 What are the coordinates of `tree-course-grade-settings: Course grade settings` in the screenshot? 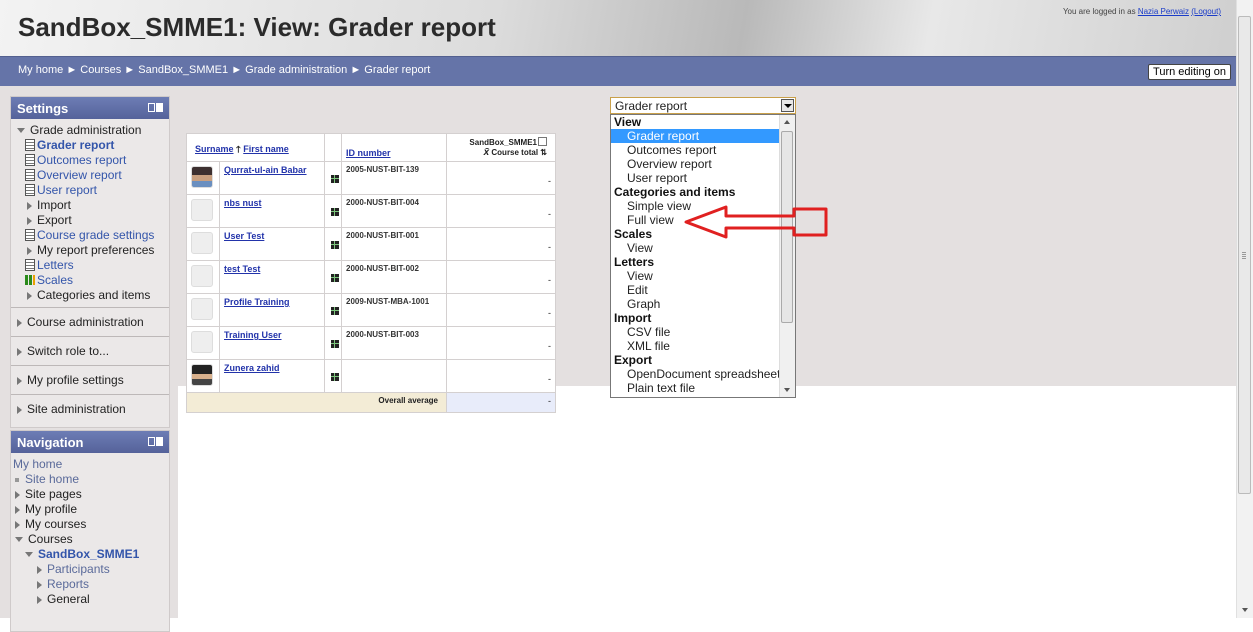 It's located at (90, 235).